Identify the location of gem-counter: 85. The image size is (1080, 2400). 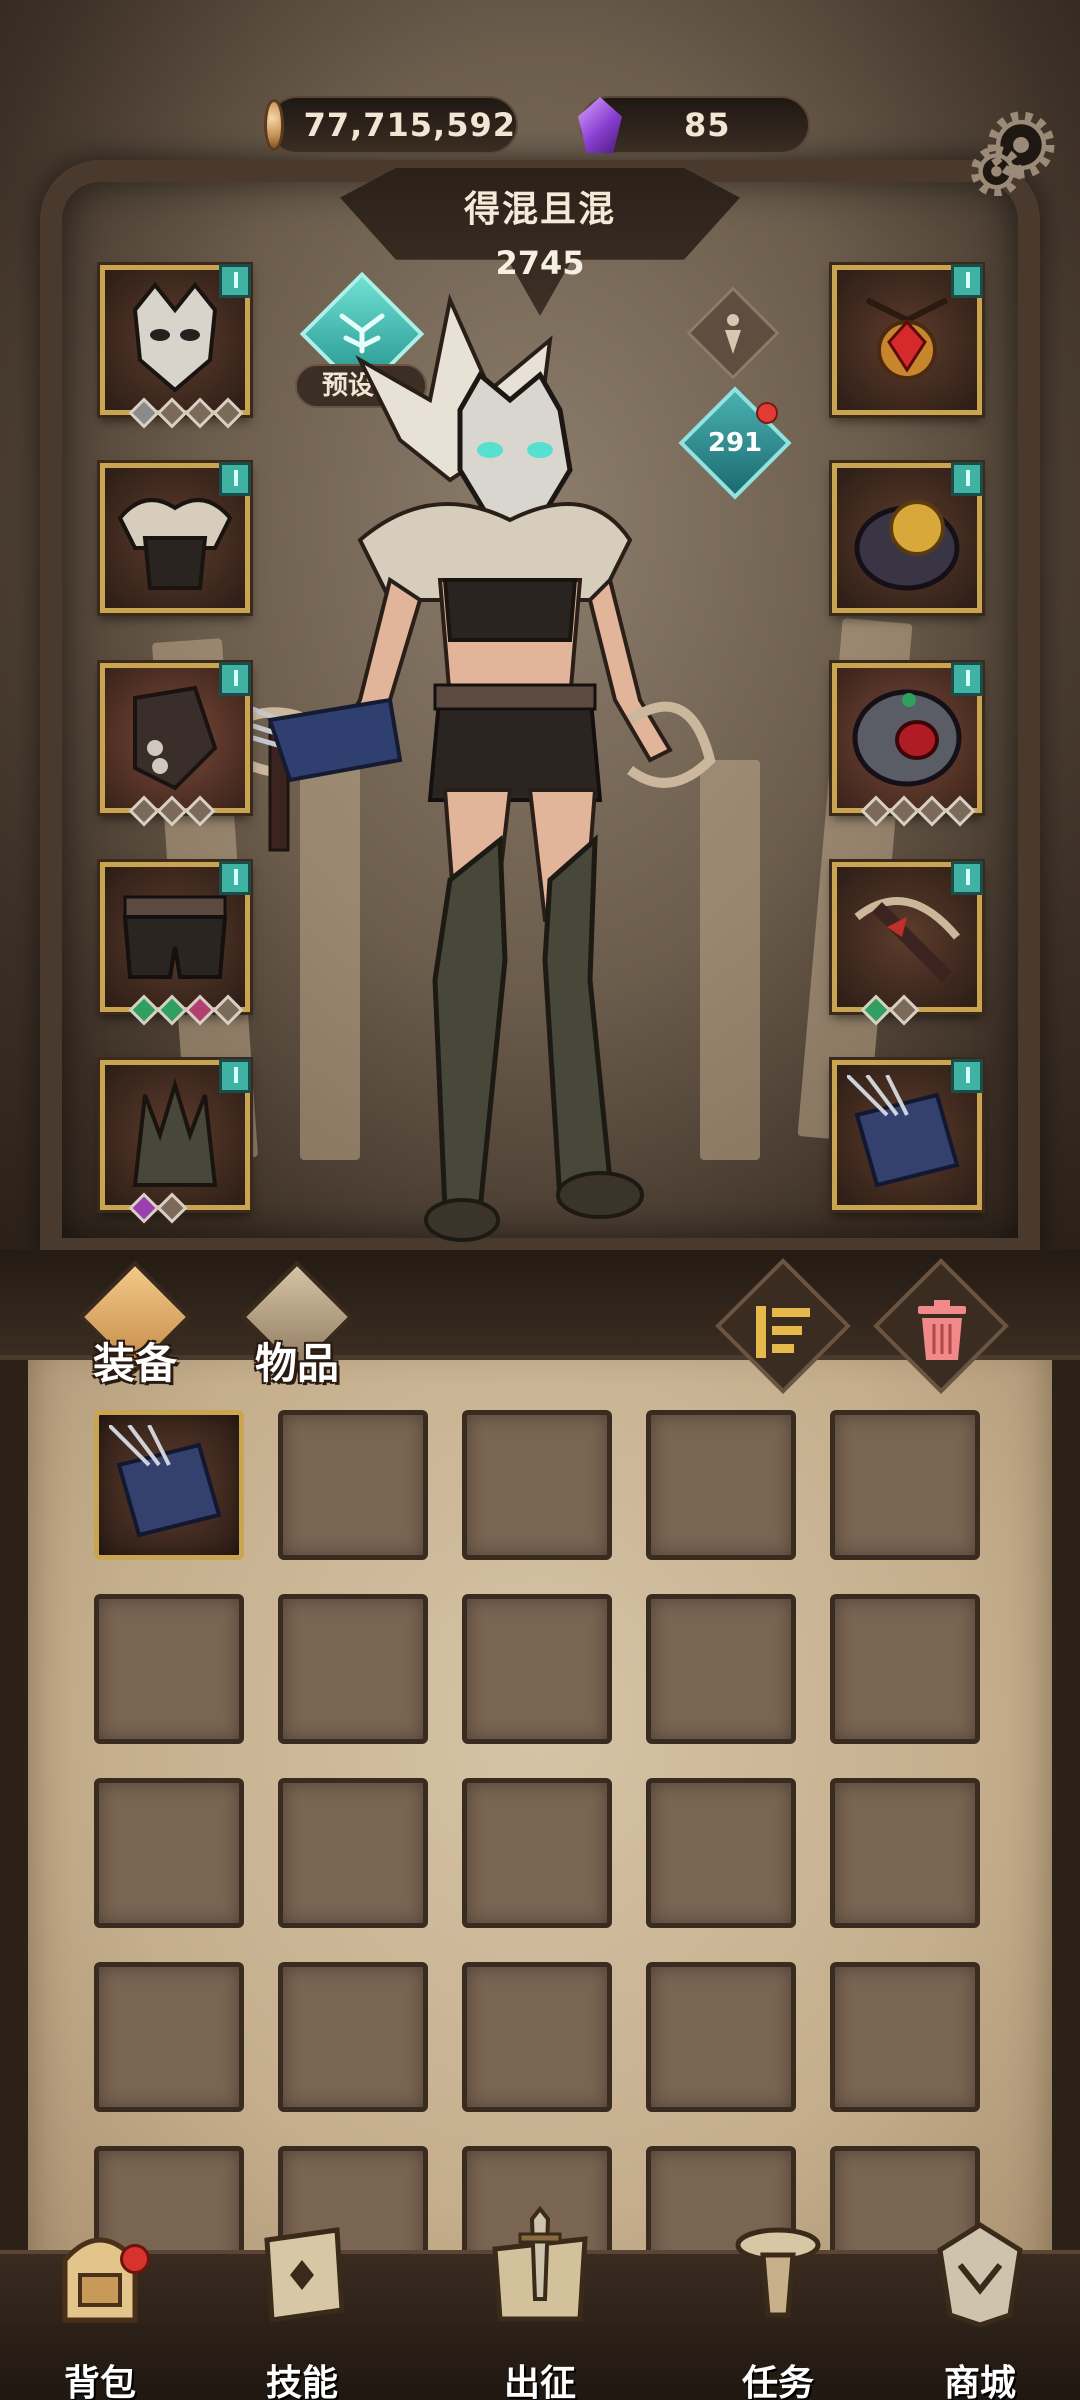
(694, 125).